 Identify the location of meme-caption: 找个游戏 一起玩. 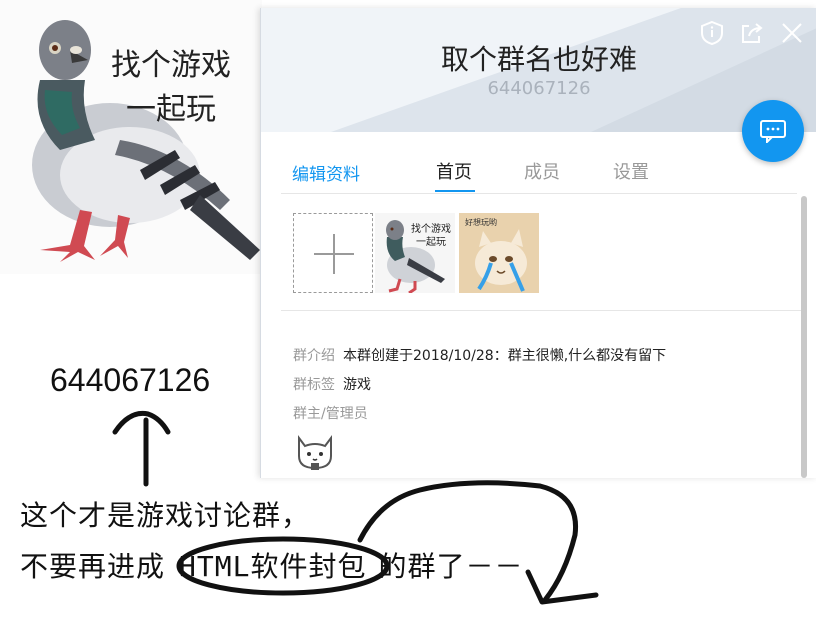
(171, 88).